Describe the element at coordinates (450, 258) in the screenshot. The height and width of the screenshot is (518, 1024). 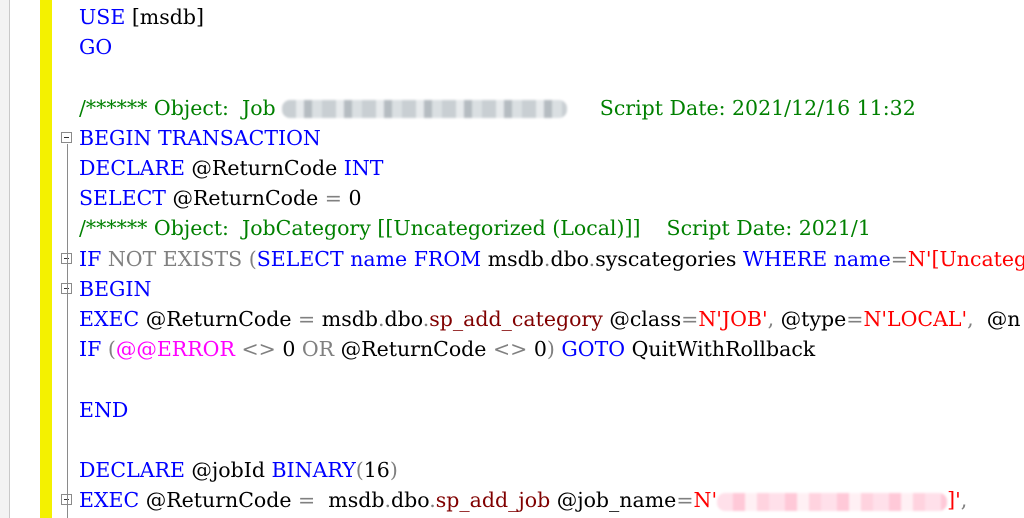
I see `code-token: FROM` at that location.